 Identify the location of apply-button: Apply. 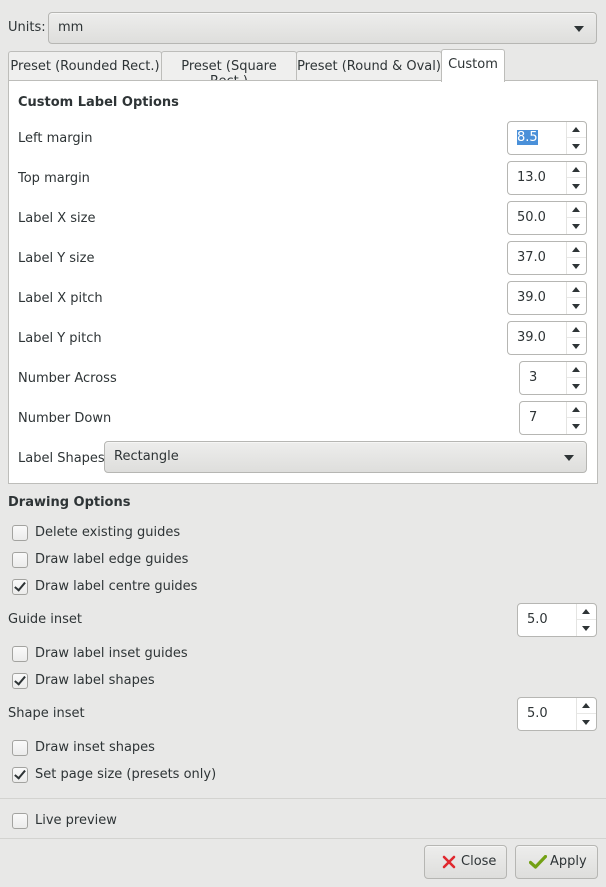
(556, 862).